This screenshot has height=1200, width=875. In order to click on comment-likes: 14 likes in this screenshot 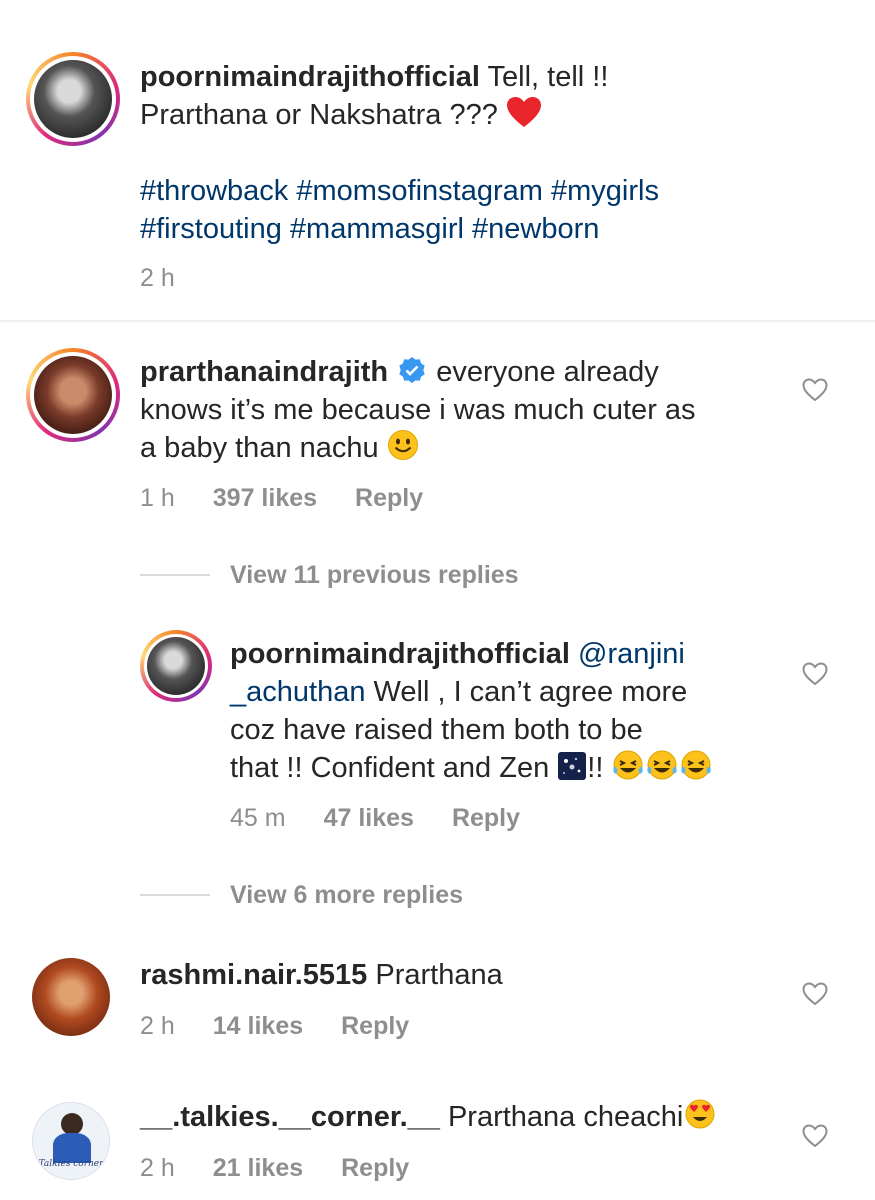, I will do `click(258, 1026)`.